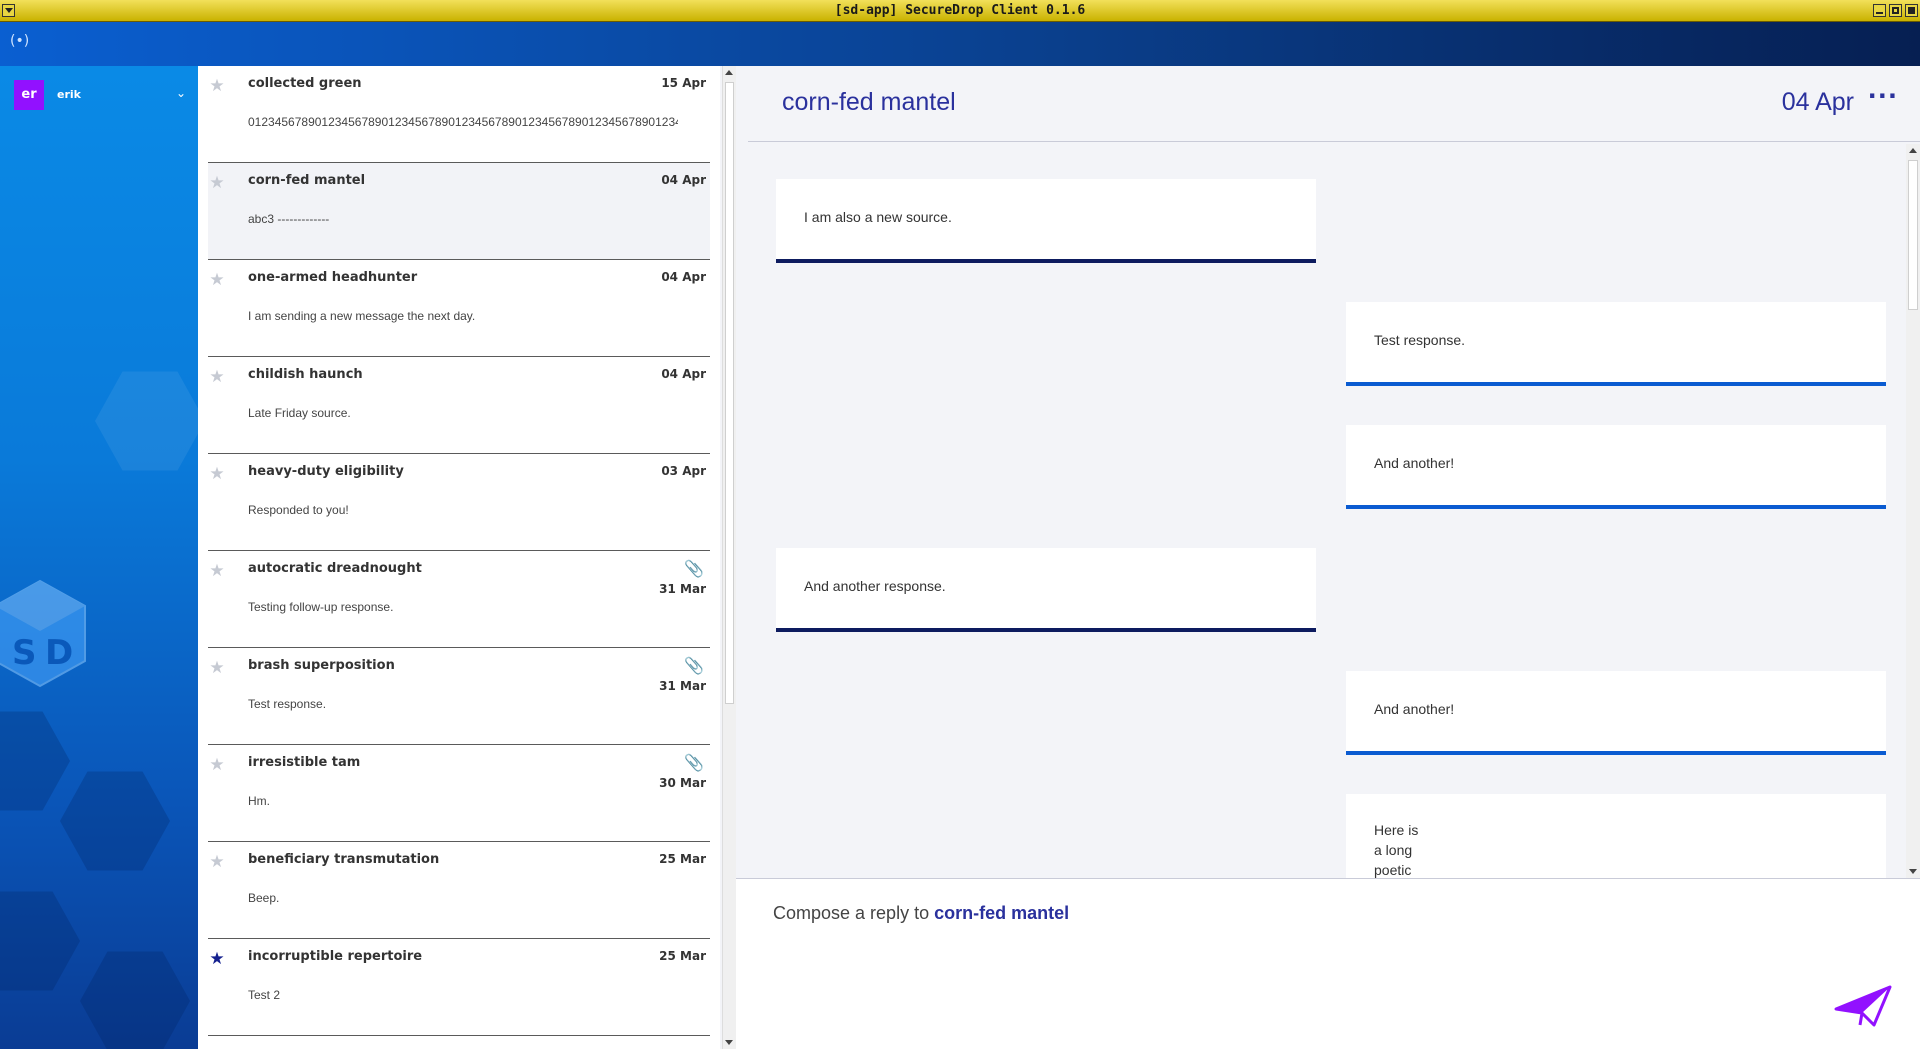 This screenshot has height=1049, width=1920. What do you see at coordinates (1396, 830) in the screenshot?
I see `reply-line: Here is` at bounding box center [1396, 830].